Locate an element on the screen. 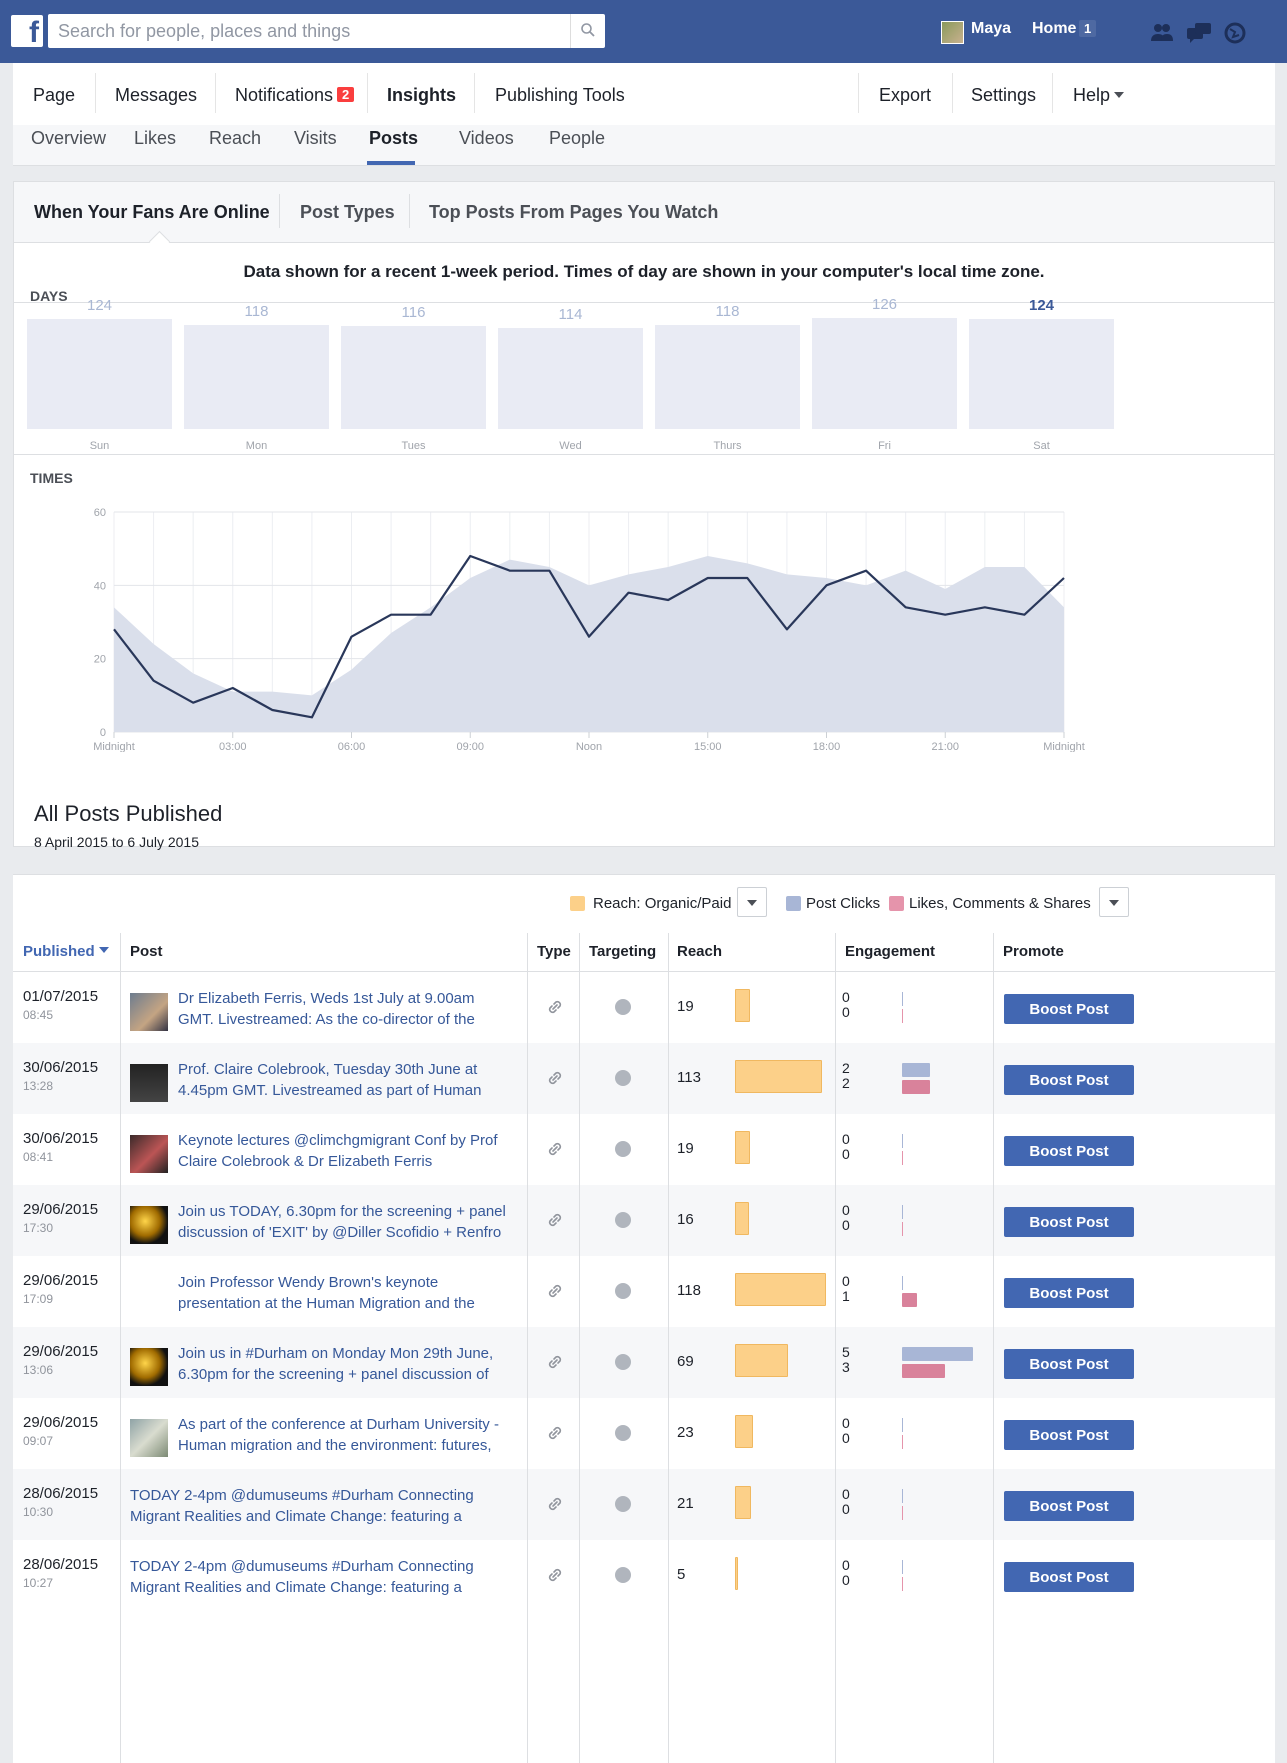 This screenshot has height=1763, width=1287. published-date: 01/07/2015 is located at coordinates (61, 996).